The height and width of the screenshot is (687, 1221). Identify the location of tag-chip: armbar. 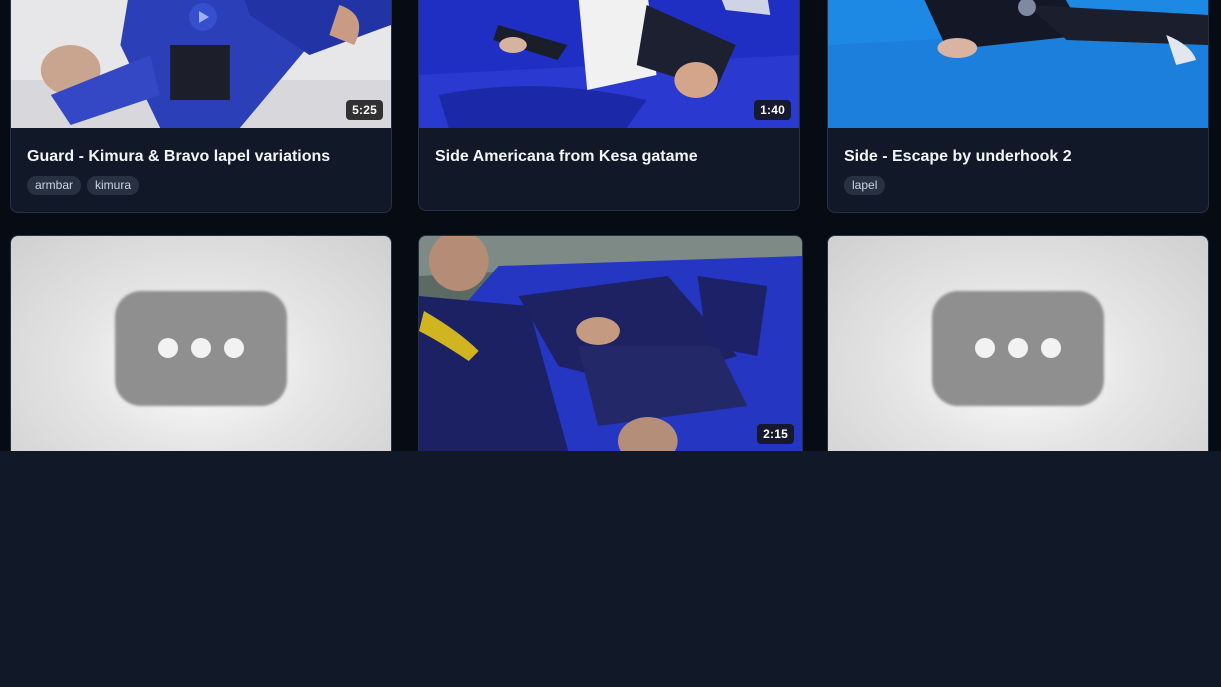
(54, 185).